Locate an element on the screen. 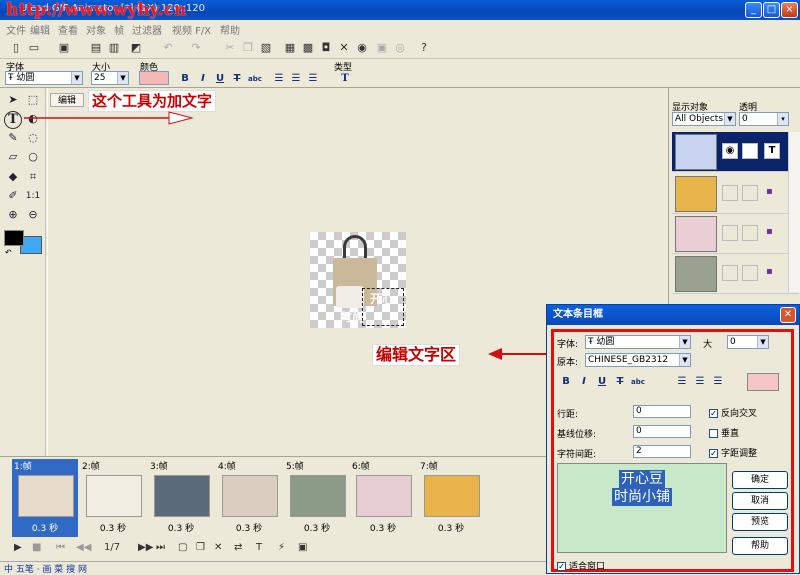  last-frame-icon: ⏭ is located at coordinates (160, 547).